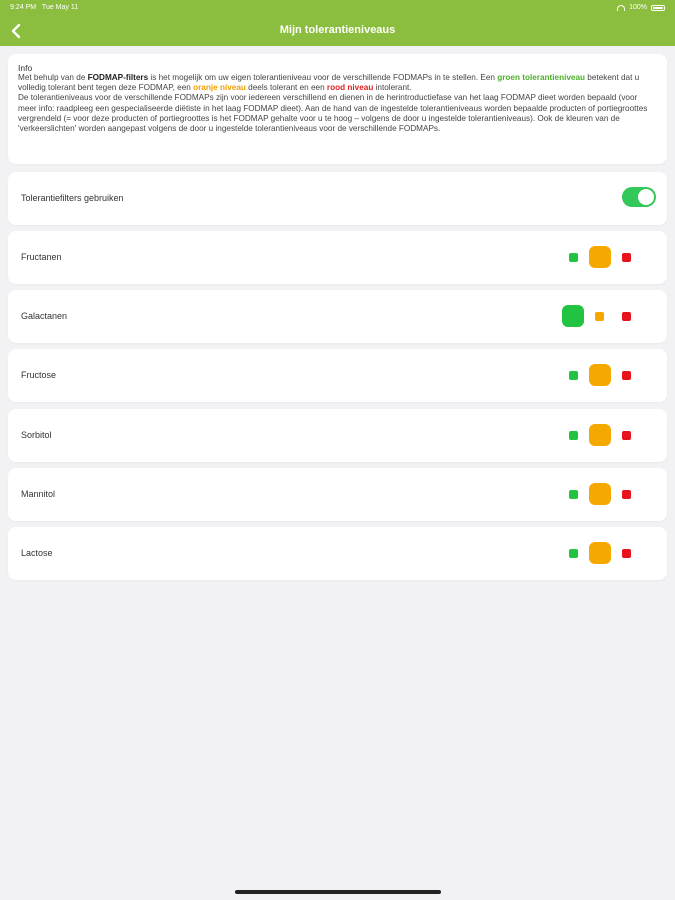  I want to click on fodmap-filters-term: FODMAP-filters, so click(118, 77).